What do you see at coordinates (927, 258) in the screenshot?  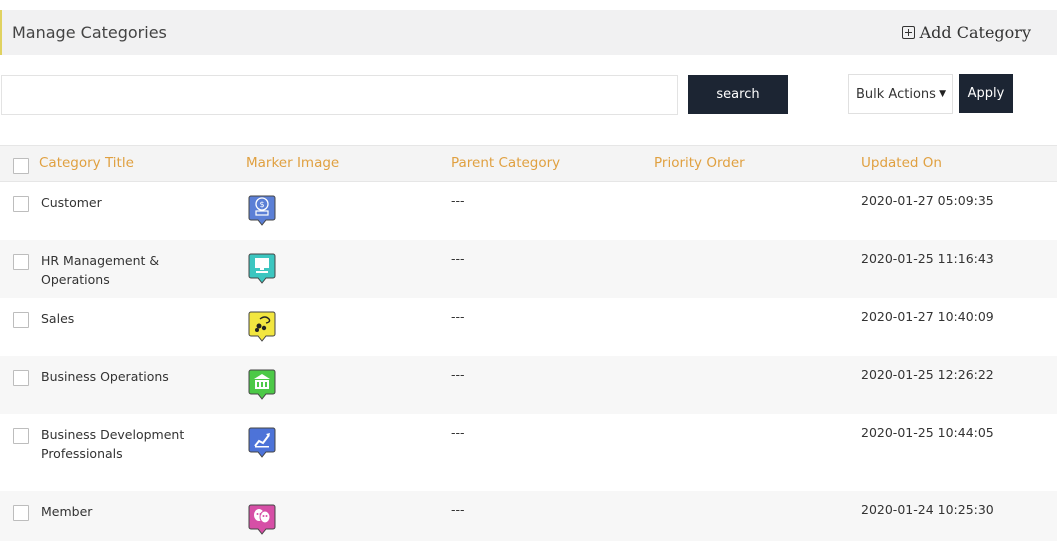 I see `updated-on: 2020-01-25 11:16:43` at bounding box center [927, 258].